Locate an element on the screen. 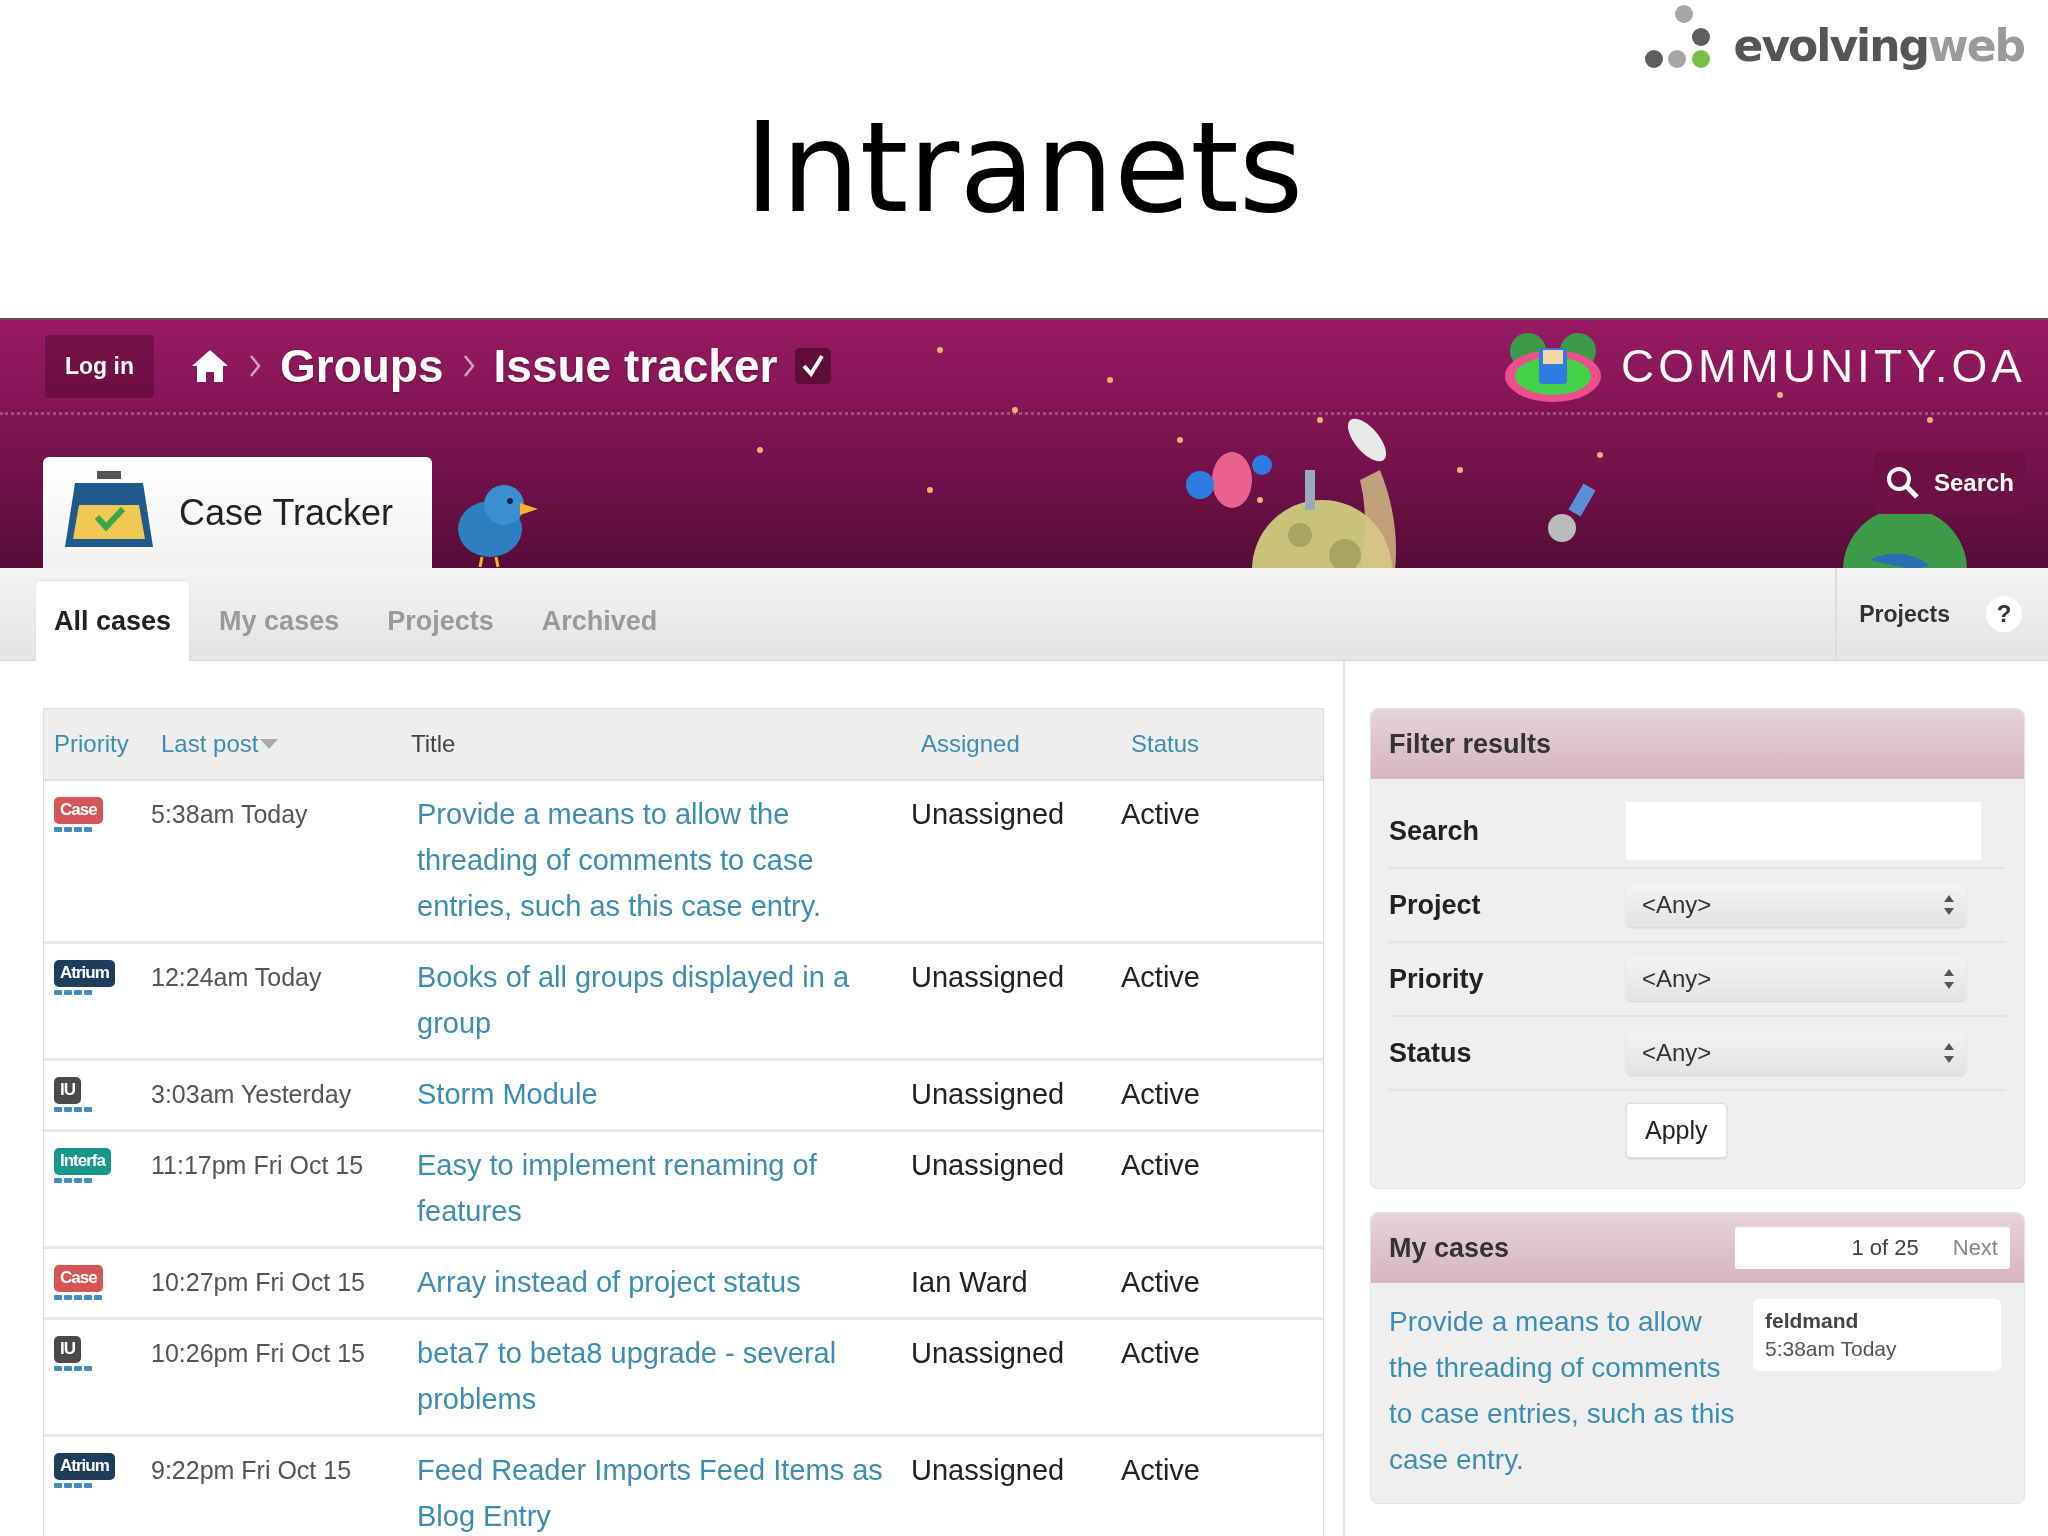 The height and width of the screenshot is (1536, 2048). breadcrumb-link: Groups is located at coordinates (362, 366).